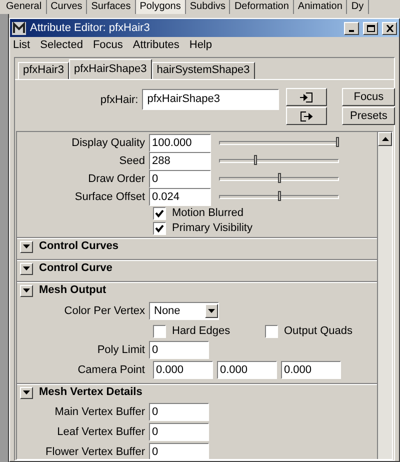 The width and height of the screenshot is (400, 462). What do you see at coordinates (100, 412) in the screenshot?
I see `field-label: Main Vertex Buffer` at bounding box center [100, 412].